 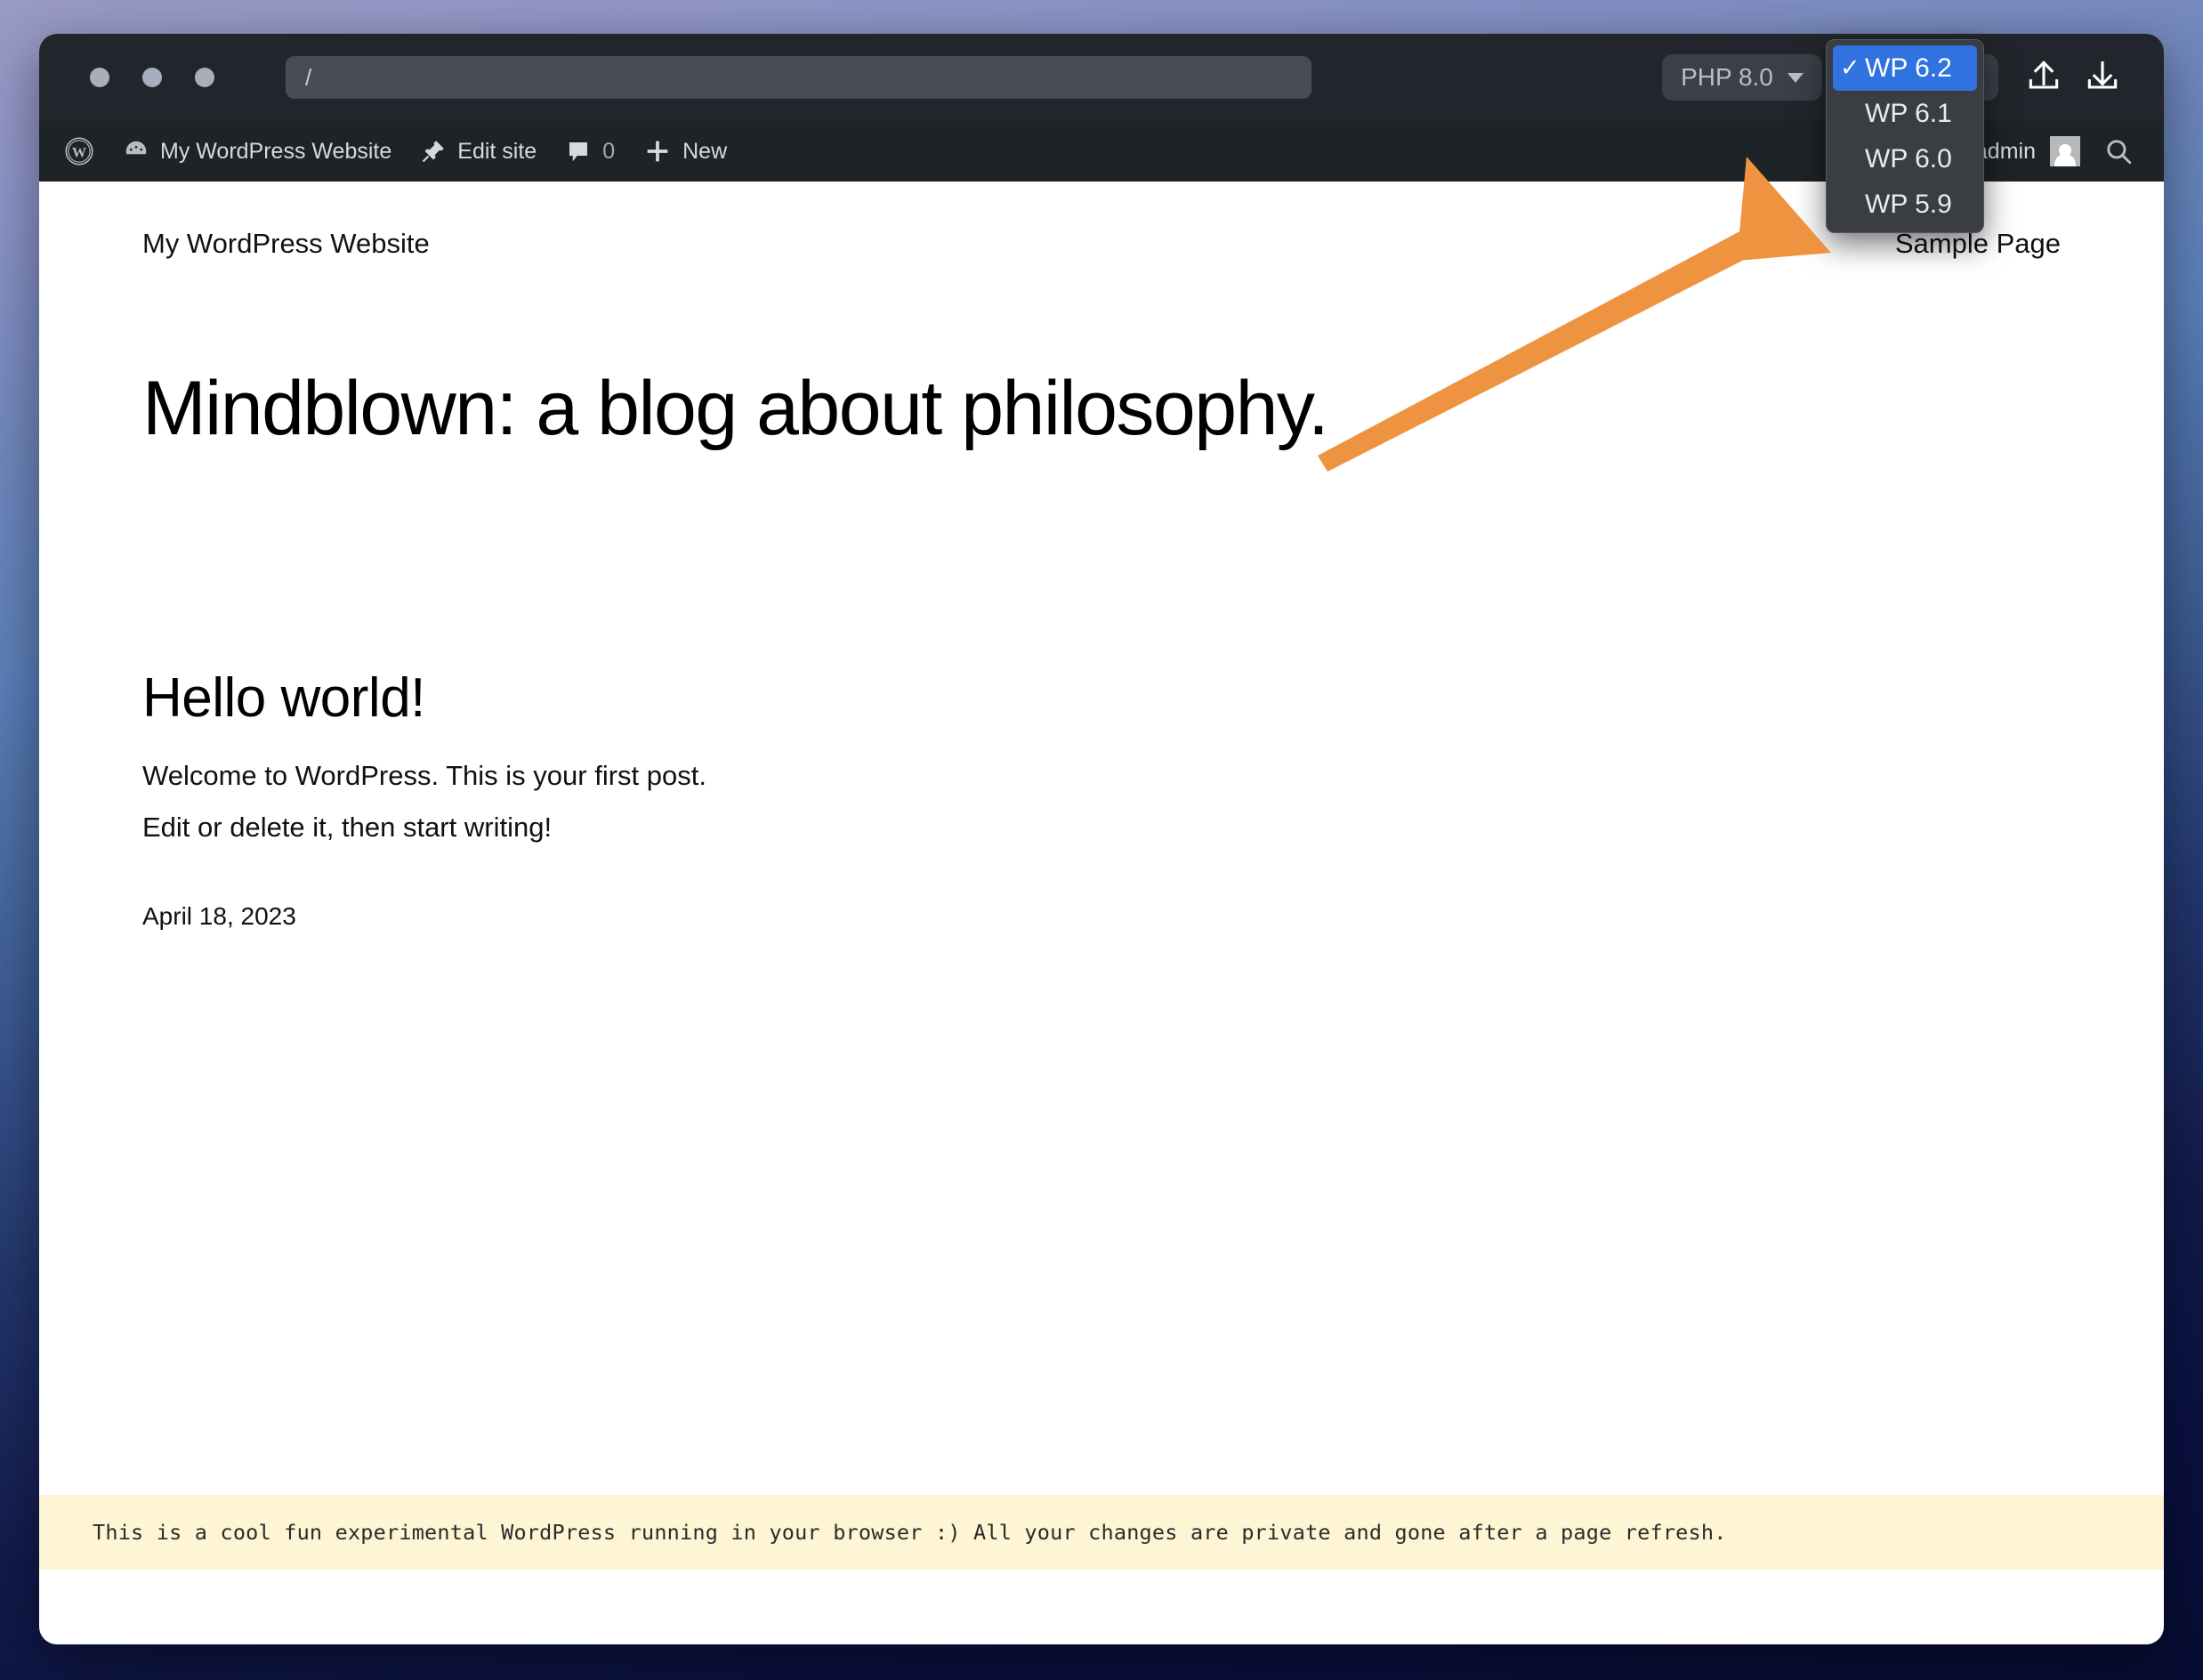 What do you see at coordinates (1908, 204) in the screenshot?
I see `wp-version-option-label: WP 5.9` at bounding box center [1908, 204].